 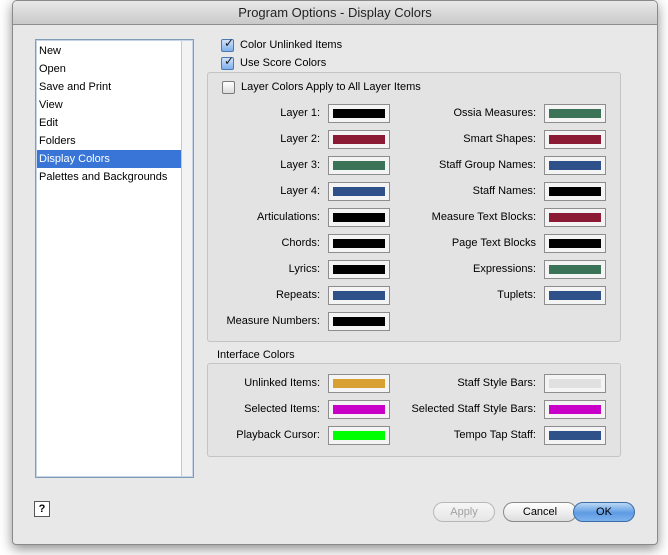 I want to click on page-text-blocks-swatch, so click(x=575, y=243).